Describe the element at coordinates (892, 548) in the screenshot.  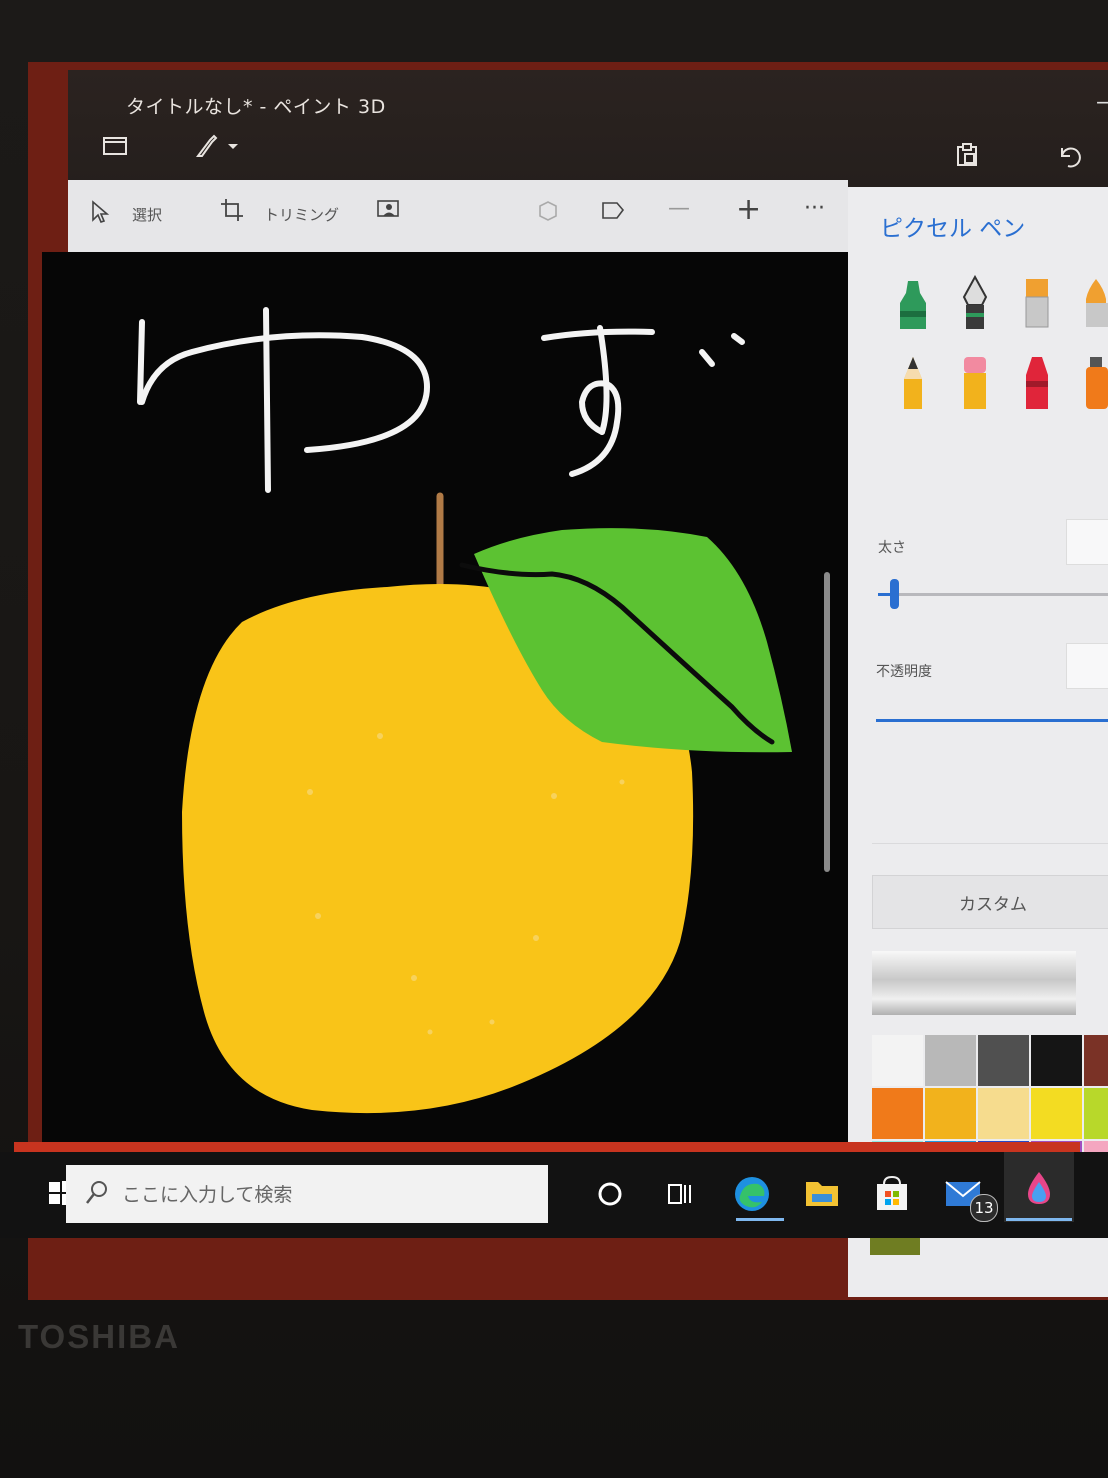
I see `thickness-label: 太さ` at that location.